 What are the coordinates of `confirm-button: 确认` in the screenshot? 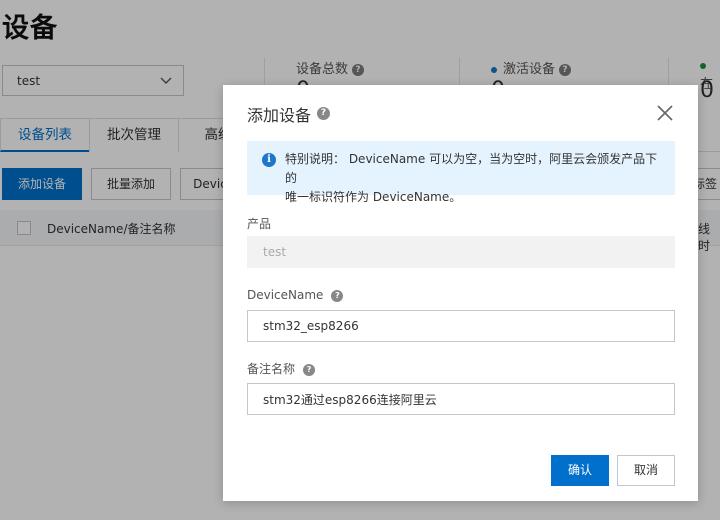 It's located at (580, 470).